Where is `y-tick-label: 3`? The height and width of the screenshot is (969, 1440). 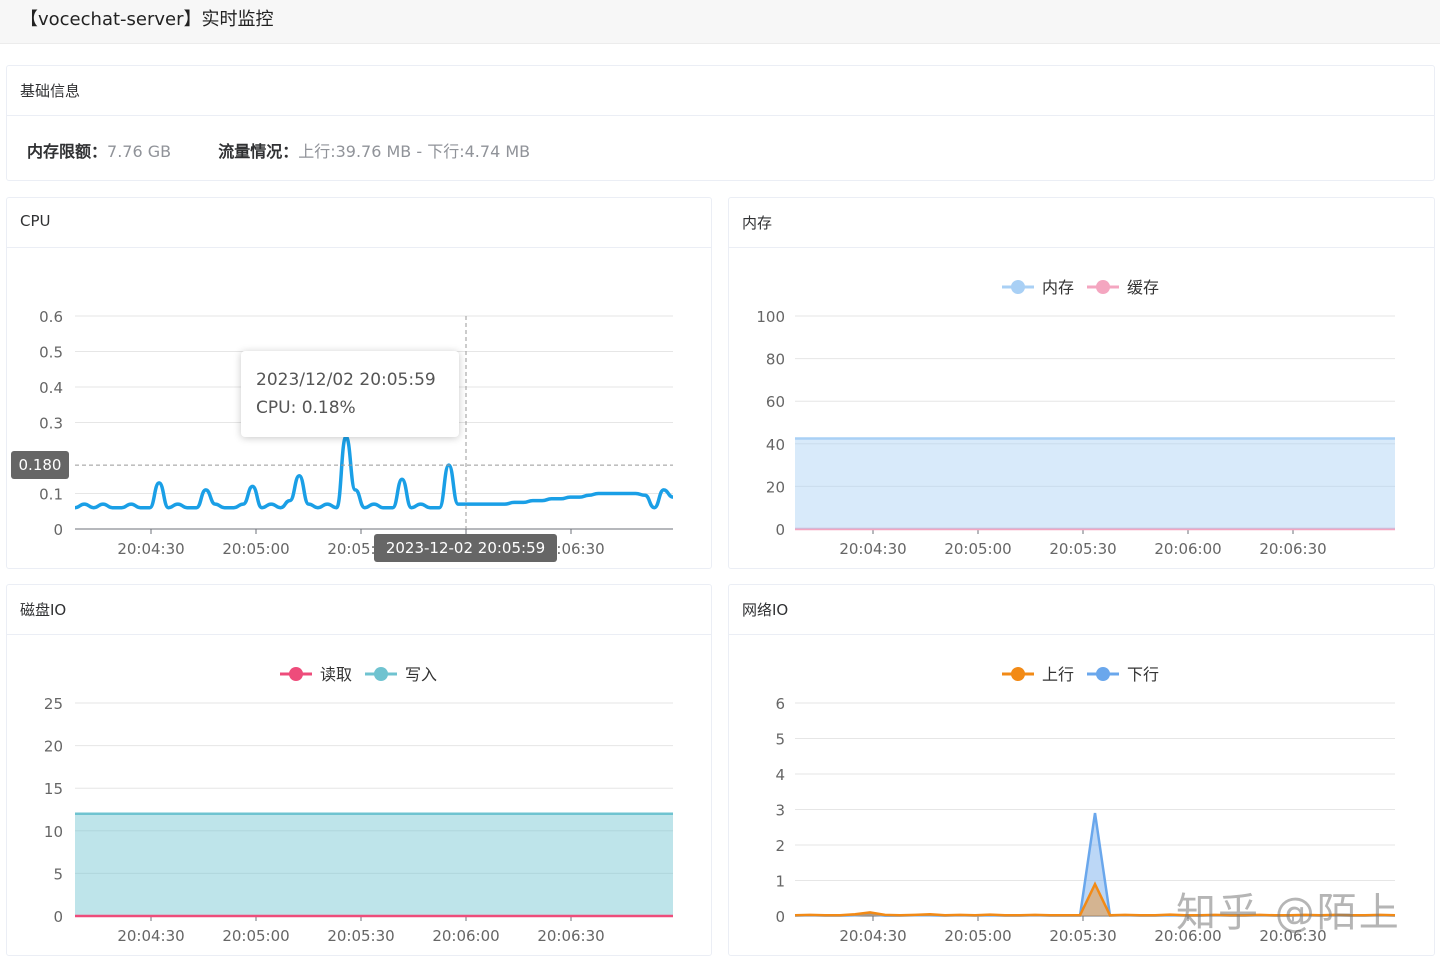 y-tick-label: 3 is located at coordinates (780, 811).